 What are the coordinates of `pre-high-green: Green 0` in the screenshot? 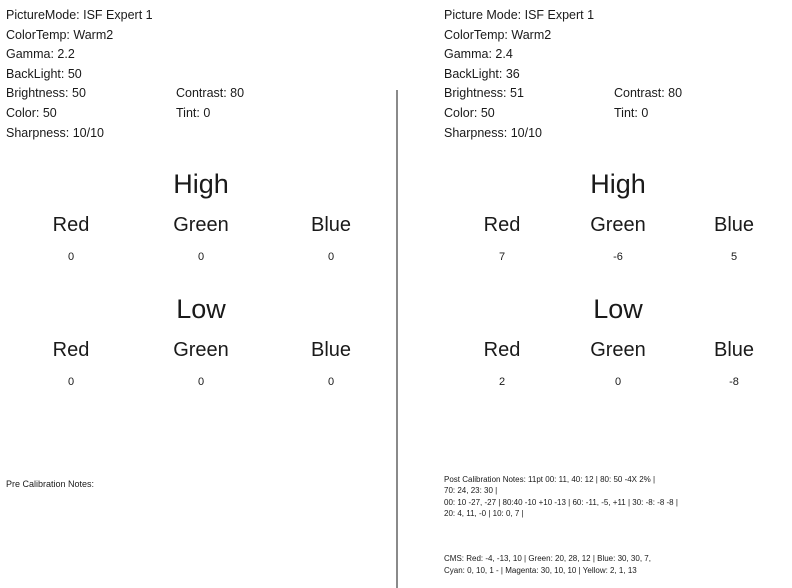 It's located at (201, 238).